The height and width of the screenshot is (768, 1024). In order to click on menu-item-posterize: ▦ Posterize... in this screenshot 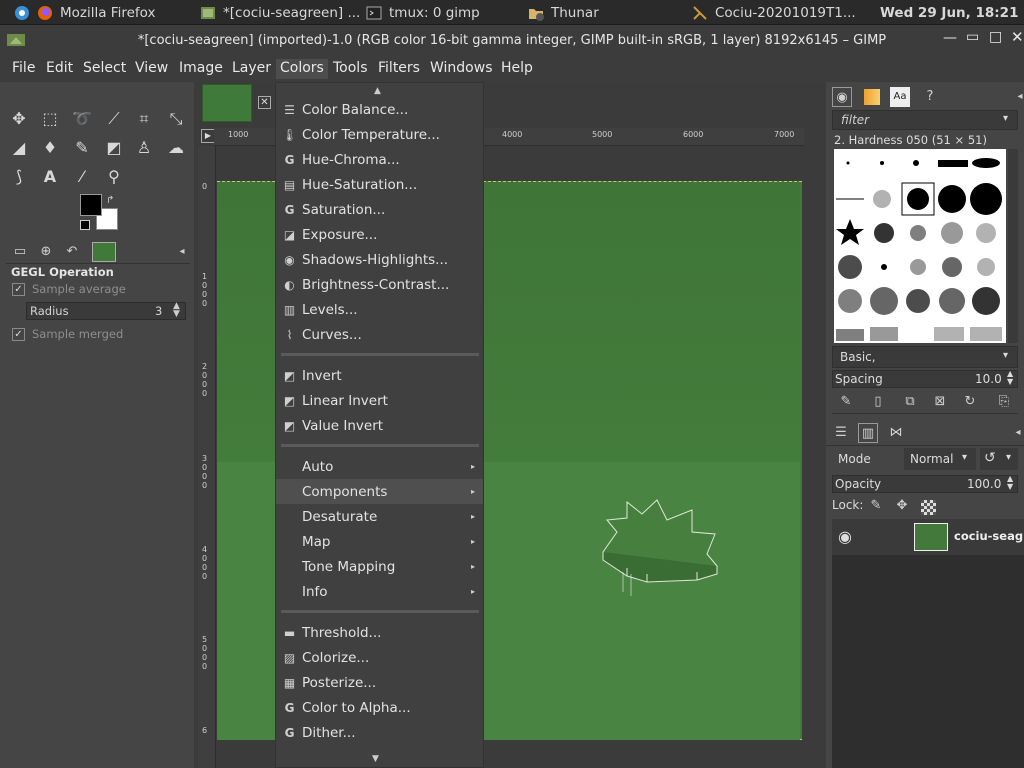, I will do `click(379, 682)`.